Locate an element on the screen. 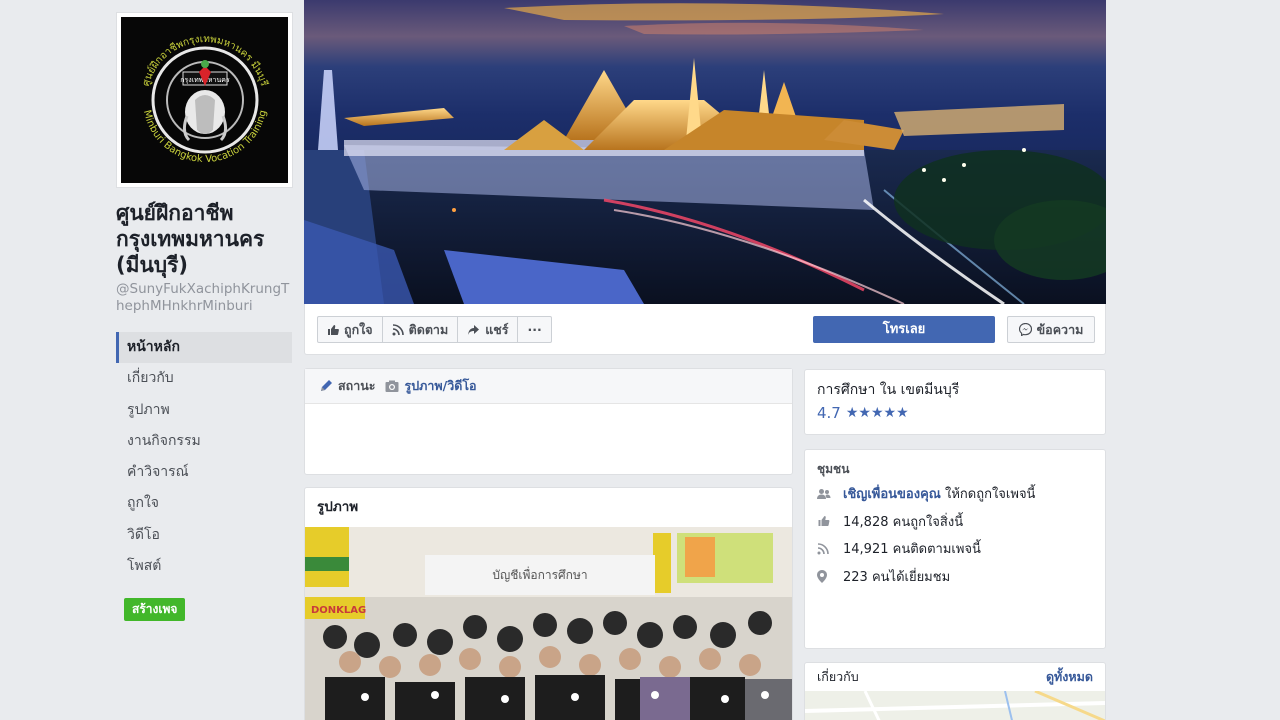 Image resolution: width=1280 pixels, height=720 pixels. composer-tab-status: สถานะ is located at coordinates (347, 386).